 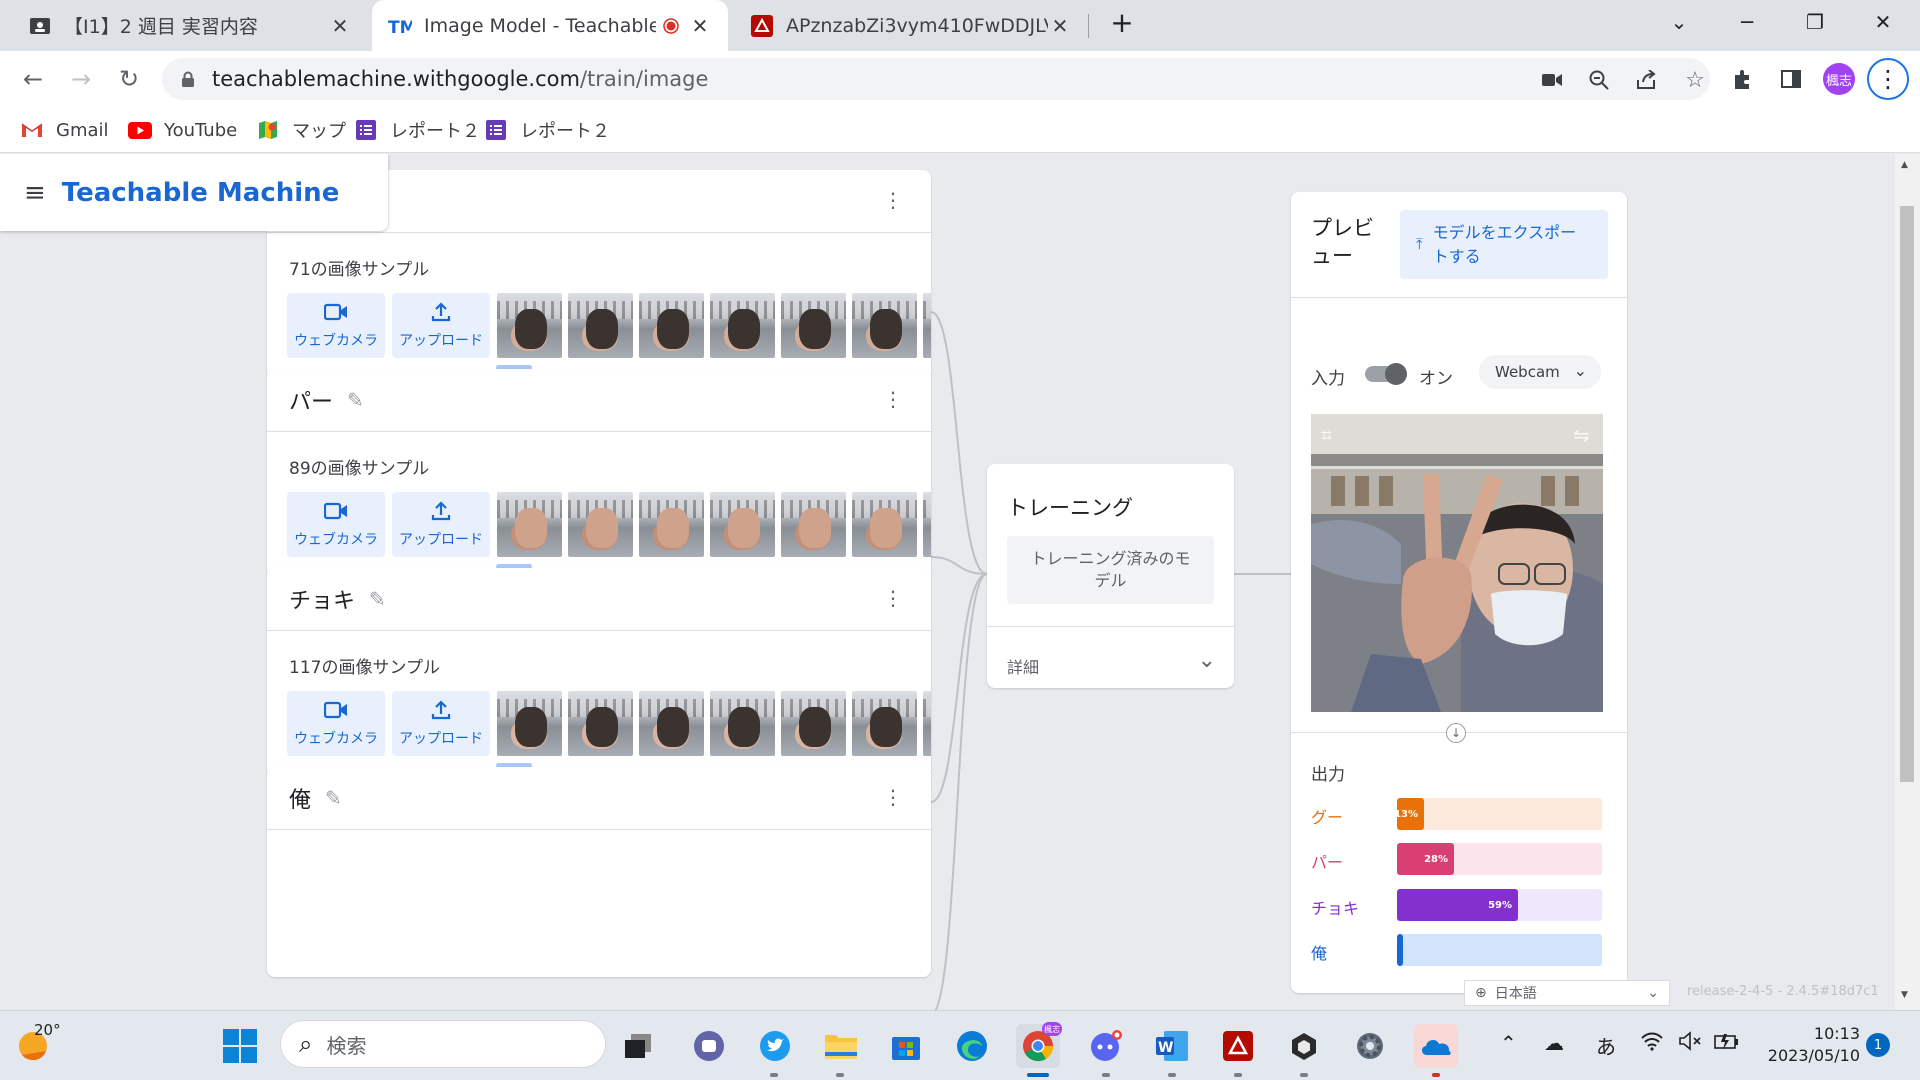 What do you see at coordinates (709, 1046) in the screenshot?
I see `teams-chat-icon` at bounding box center [709, 1046].